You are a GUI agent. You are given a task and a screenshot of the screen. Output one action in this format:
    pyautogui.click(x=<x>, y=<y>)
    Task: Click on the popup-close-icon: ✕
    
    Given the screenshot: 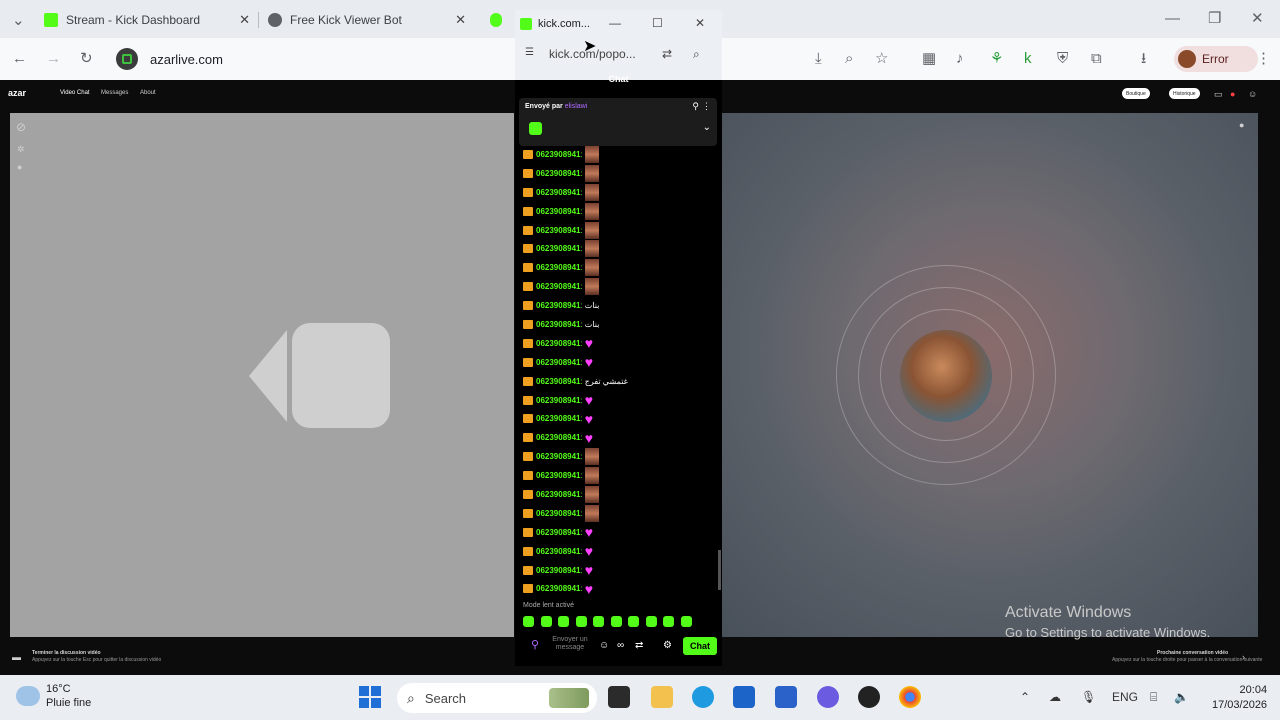 What is the action you would take?
    pyautogui.click(x=700, y=23)
    